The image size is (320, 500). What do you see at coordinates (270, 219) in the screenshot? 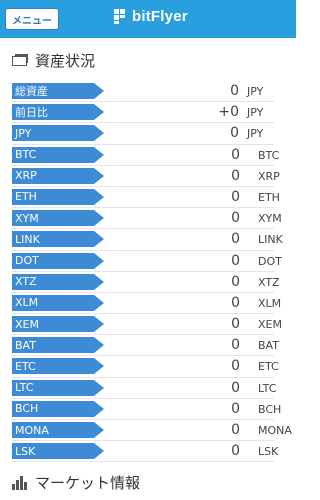
I see `asset-unit: XYM` at bounding box center [270, 219].